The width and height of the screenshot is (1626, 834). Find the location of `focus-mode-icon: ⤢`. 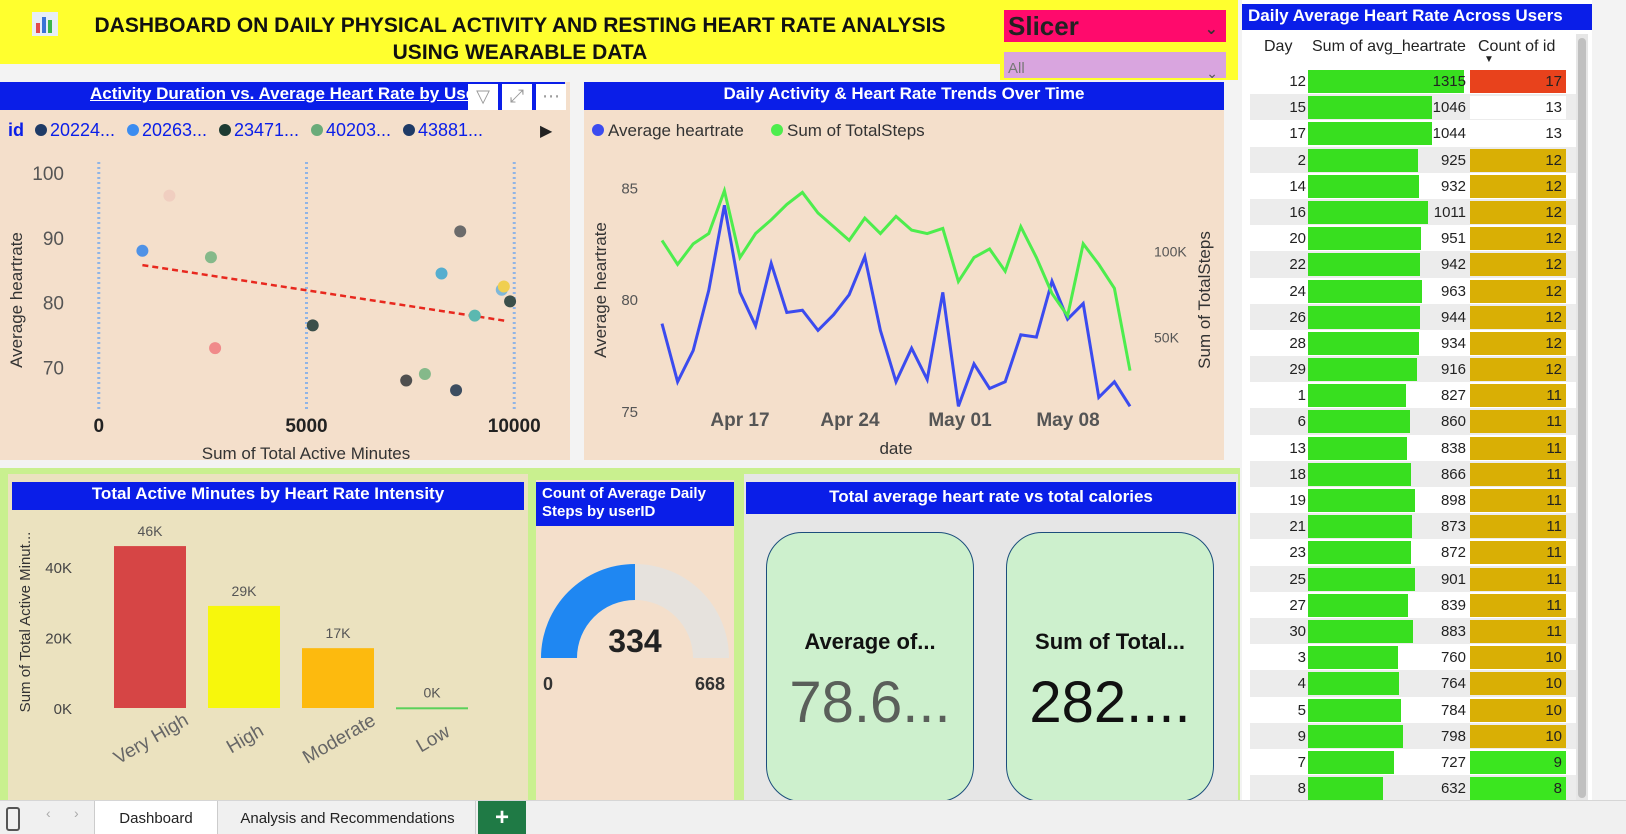

focus-mode-icon: ⤢ is located at coordinates (517, 97).